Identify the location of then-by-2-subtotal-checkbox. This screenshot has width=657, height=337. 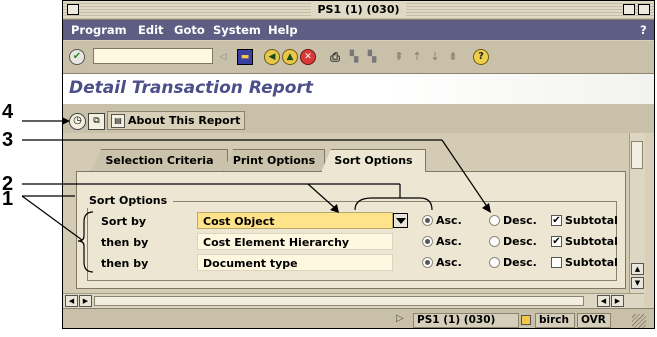
(556, 262).